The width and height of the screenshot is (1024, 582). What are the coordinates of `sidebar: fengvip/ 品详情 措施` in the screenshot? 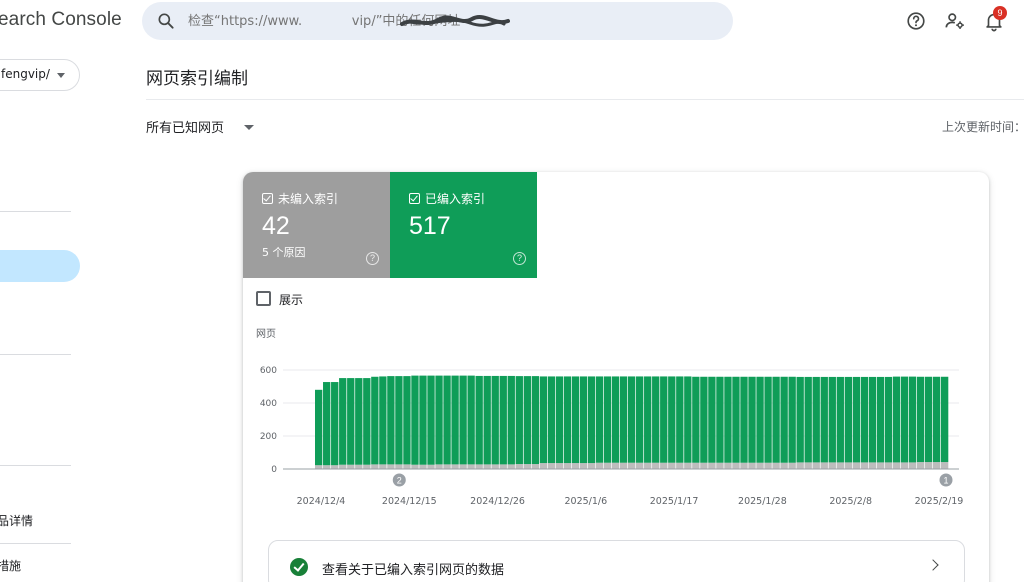 It's located at (50, 313).